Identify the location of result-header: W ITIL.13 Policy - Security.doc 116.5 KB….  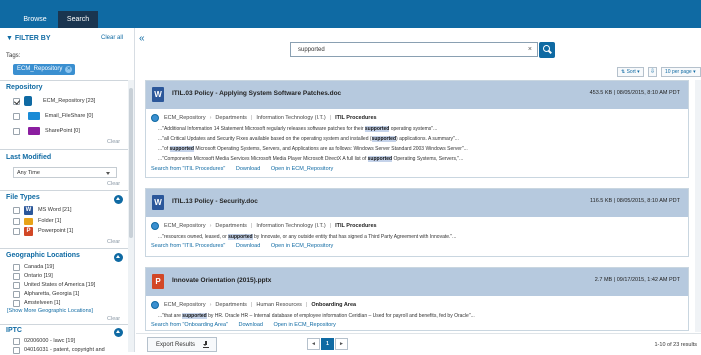
(417, 203).